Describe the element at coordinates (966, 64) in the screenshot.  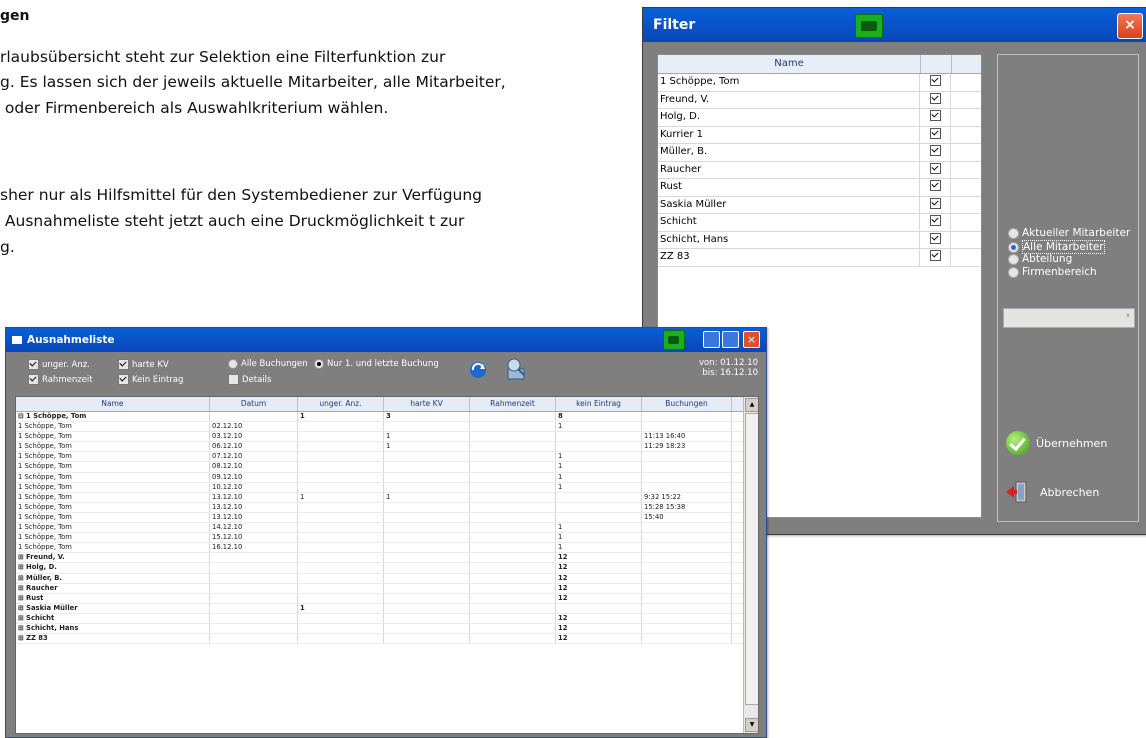
I see `column-header-spacer` at that location.